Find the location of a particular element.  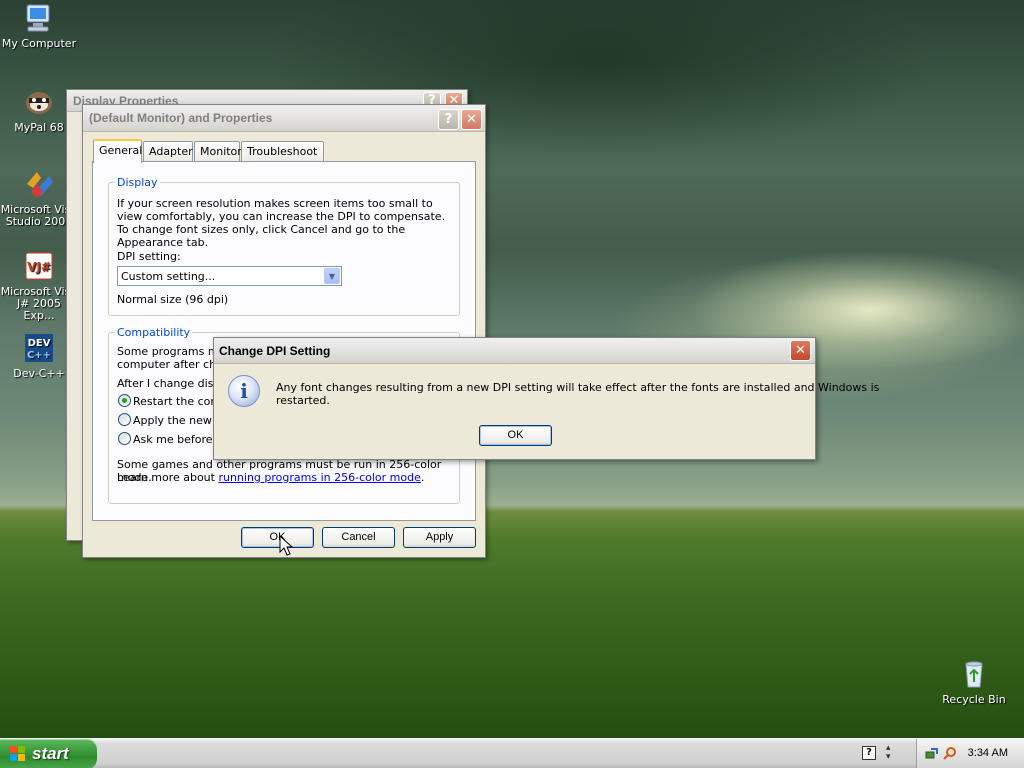

dialog-titlebar: Change DPI Setting ✕ is located at coordinates (514, 351).